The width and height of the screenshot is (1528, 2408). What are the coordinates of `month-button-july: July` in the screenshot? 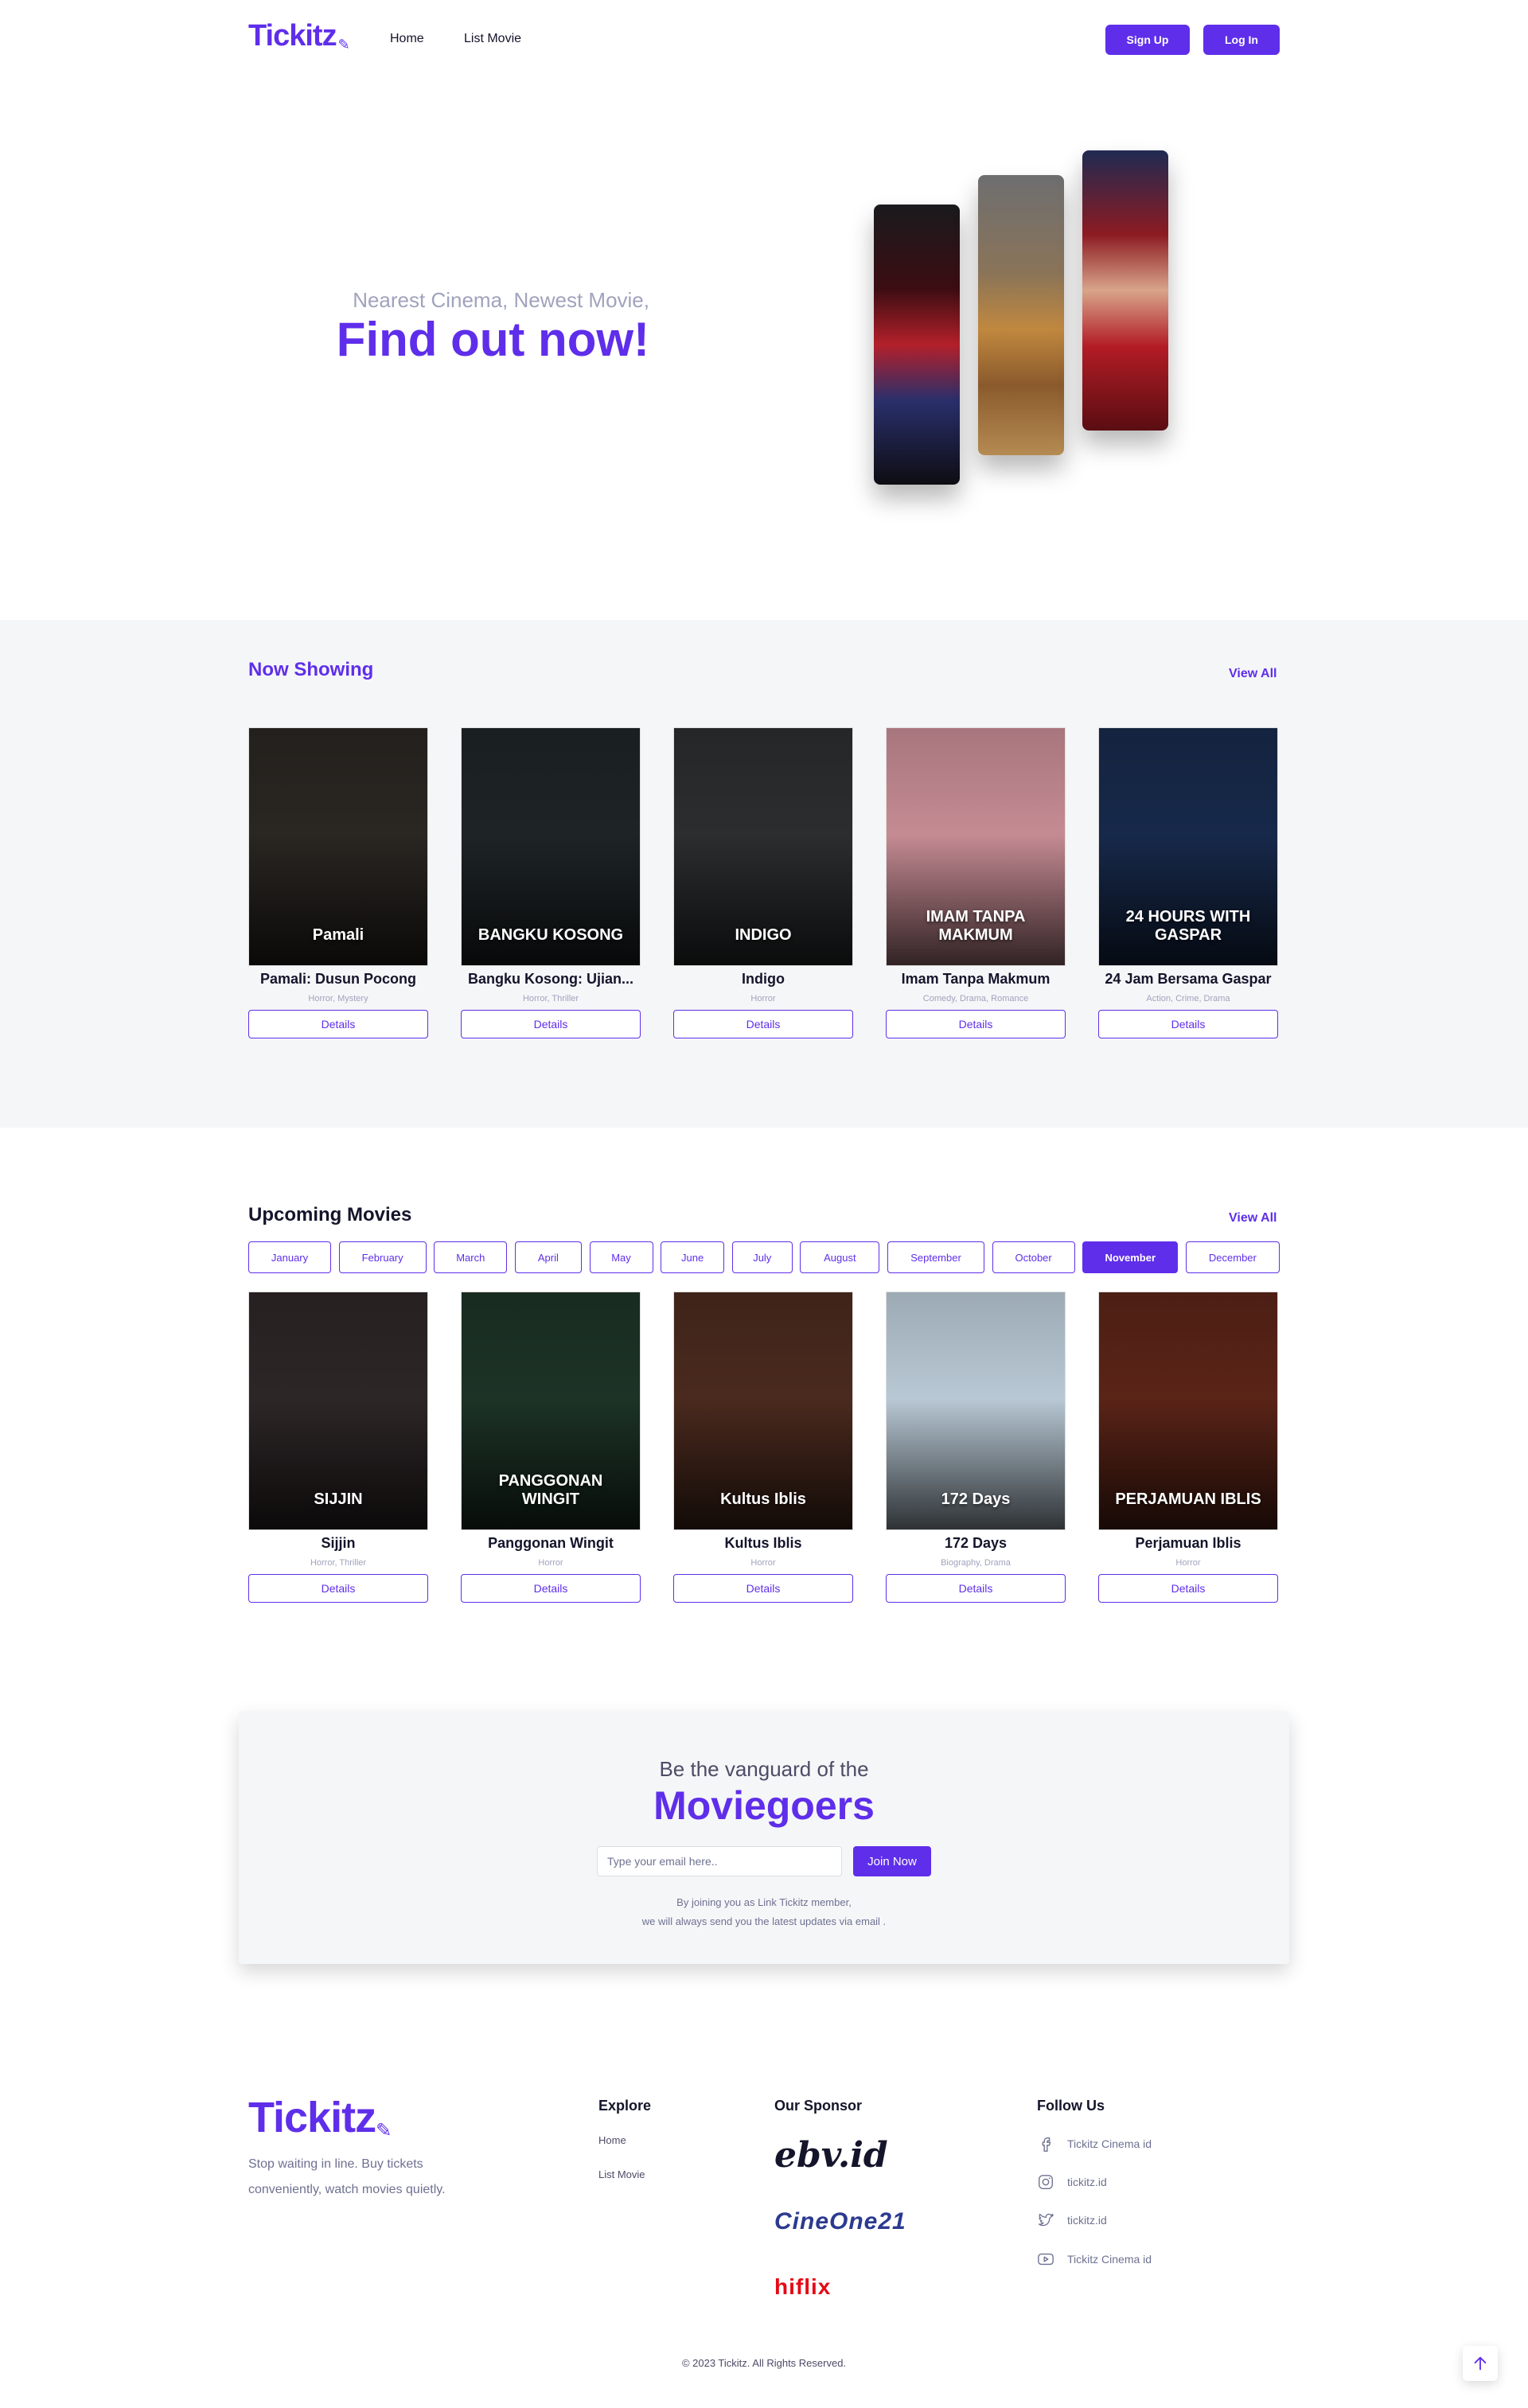 It's located at (762, 1257).